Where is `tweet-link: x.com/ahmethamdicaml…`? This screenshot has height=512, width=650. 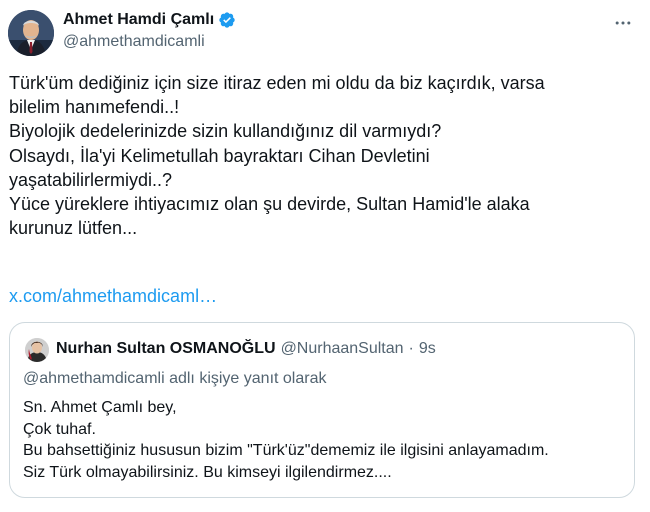 tweet-link: x.com/ahmethamdicaml… is located at coordinates (113, 296).